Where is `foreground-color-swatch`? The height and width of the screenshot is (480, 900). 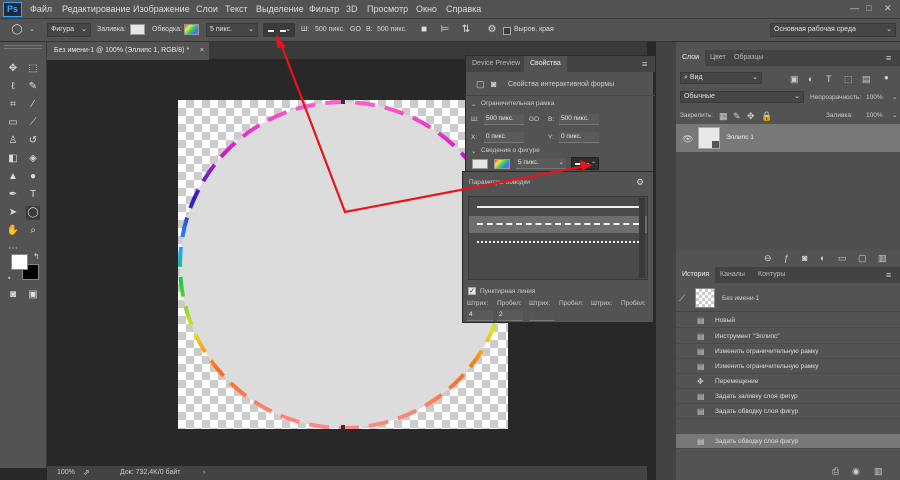 foreground-color-swatch is located at coordinates (19, 262).